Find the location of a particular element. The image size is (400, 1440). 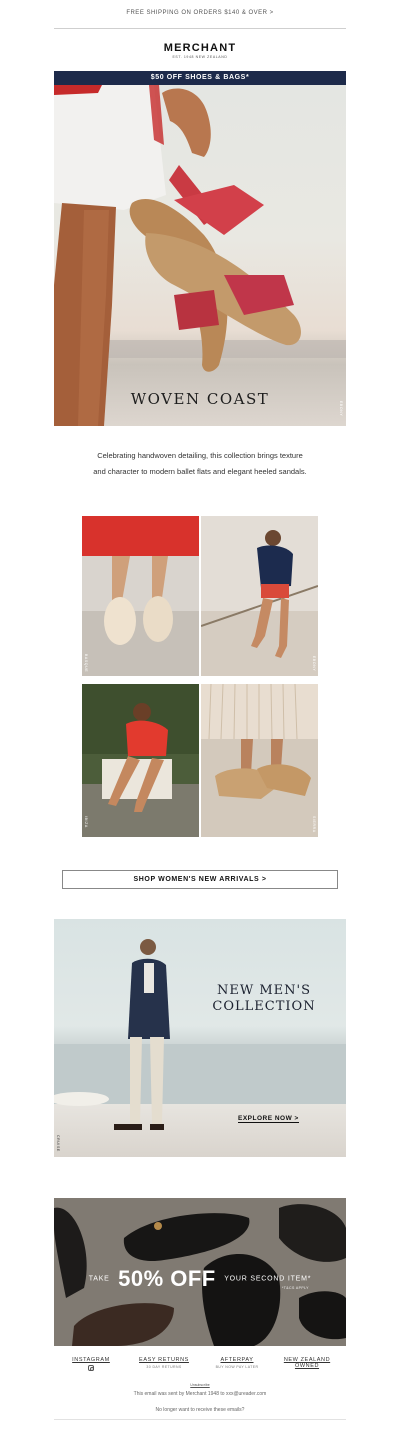

mens-photo is located at coordinates (200, 1034).